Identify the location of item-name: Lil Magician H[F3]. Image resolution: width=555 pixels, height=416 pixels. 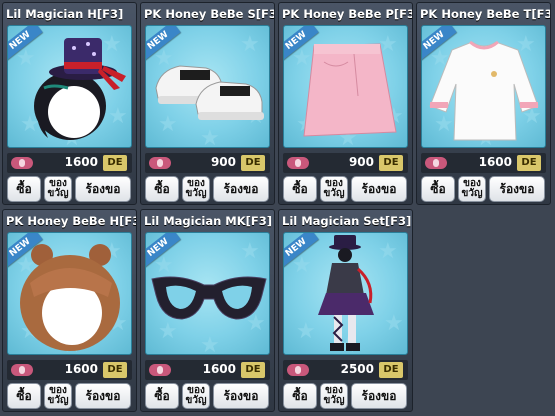
(65, 14).